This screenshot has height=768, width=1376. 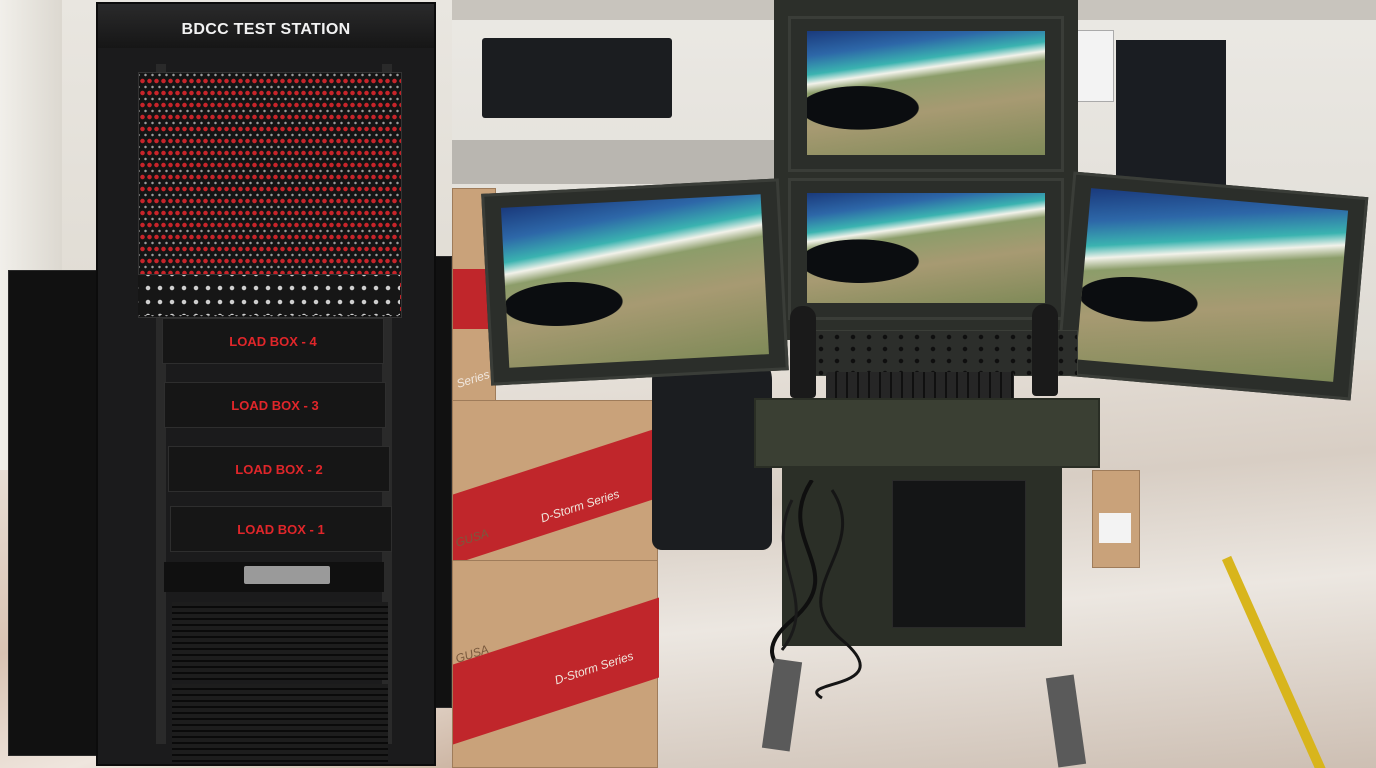 I want to click on fan-shelf, so click(x=274, y=577).